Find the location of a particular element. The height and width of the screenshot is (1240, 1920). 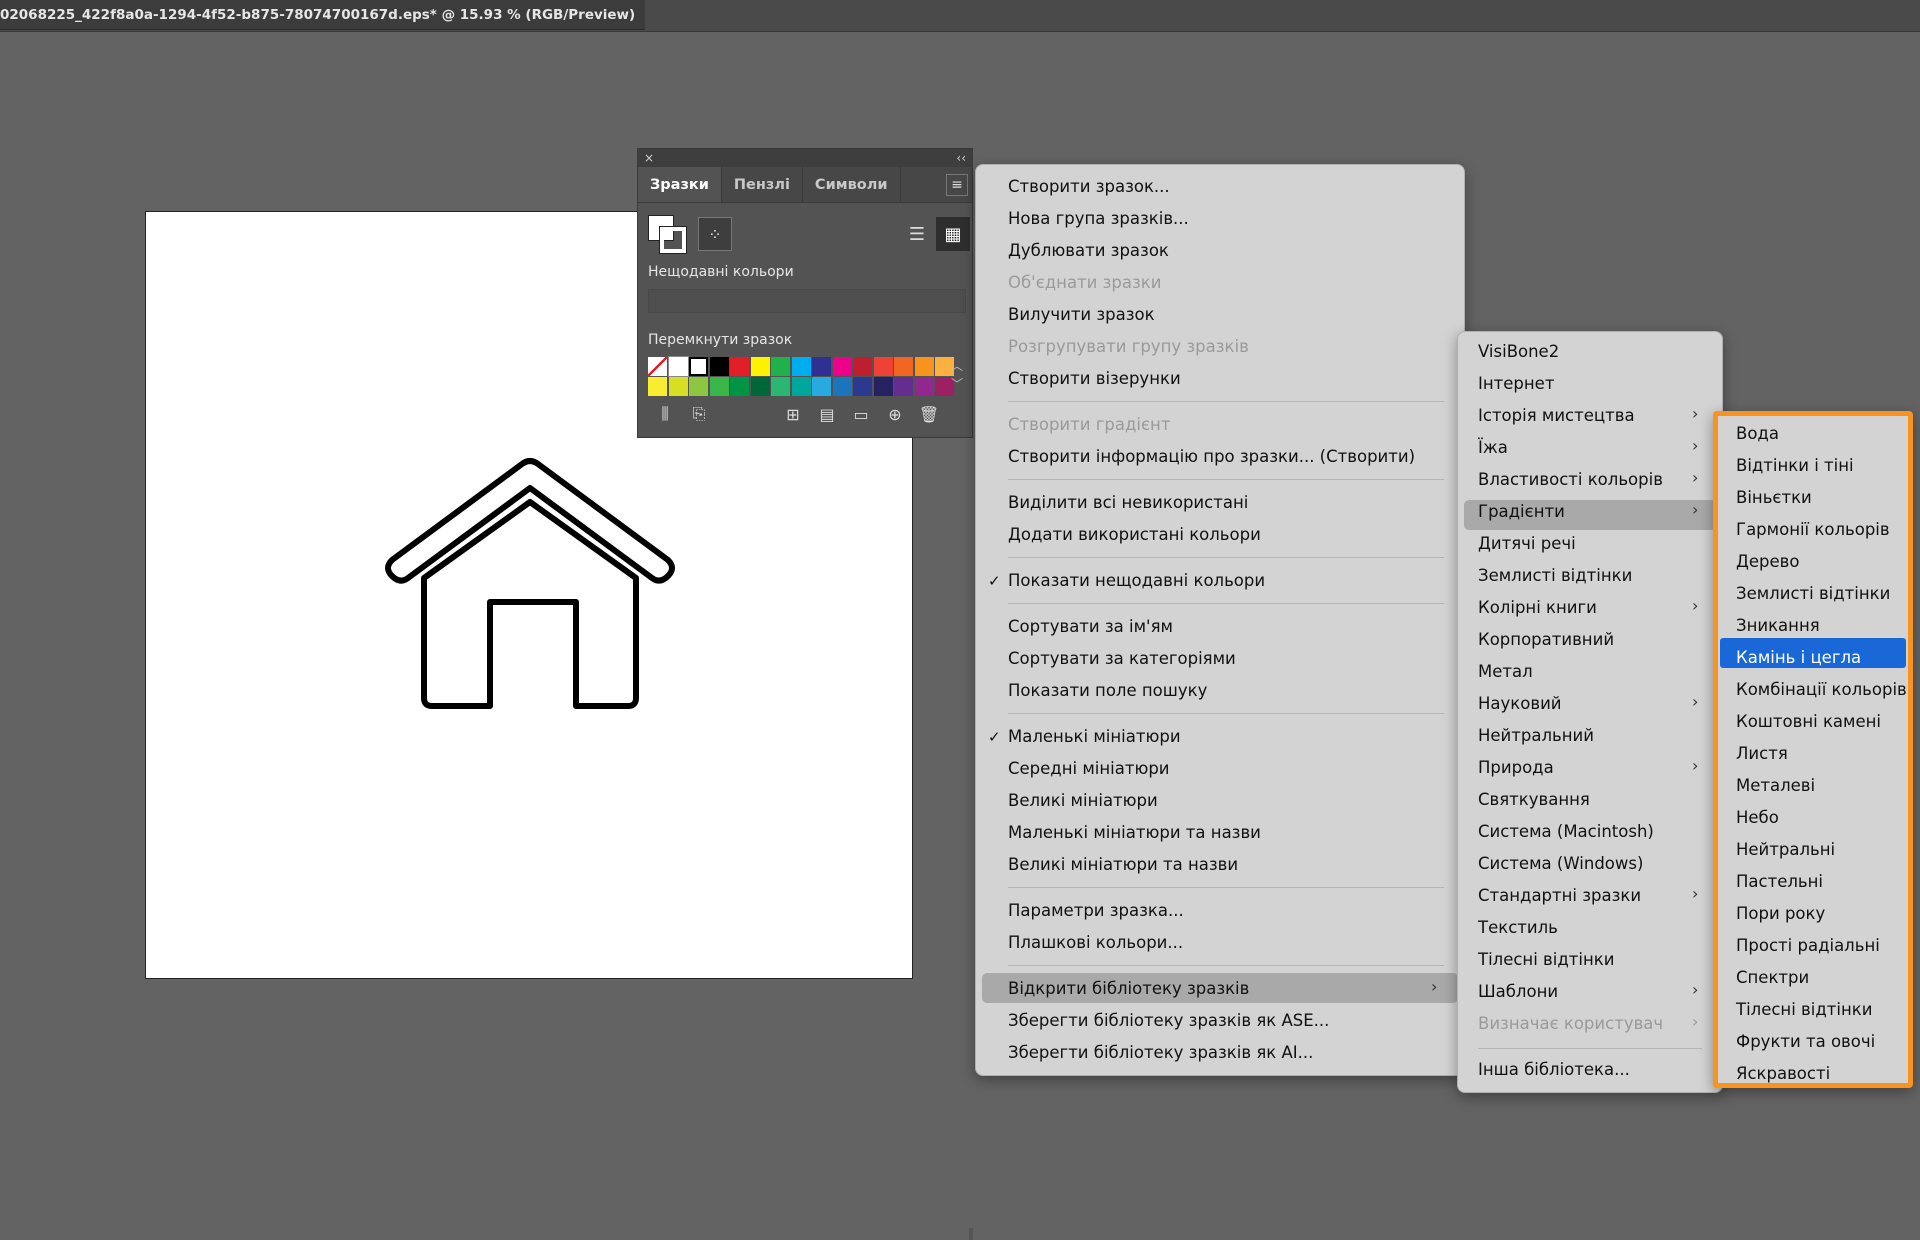

gradient-library-item: Небо is located at coordinates (1757, 817).